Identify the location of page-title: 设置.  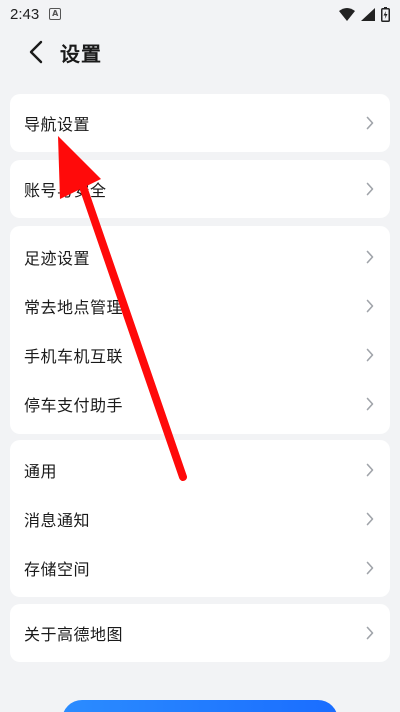
(81, 53).